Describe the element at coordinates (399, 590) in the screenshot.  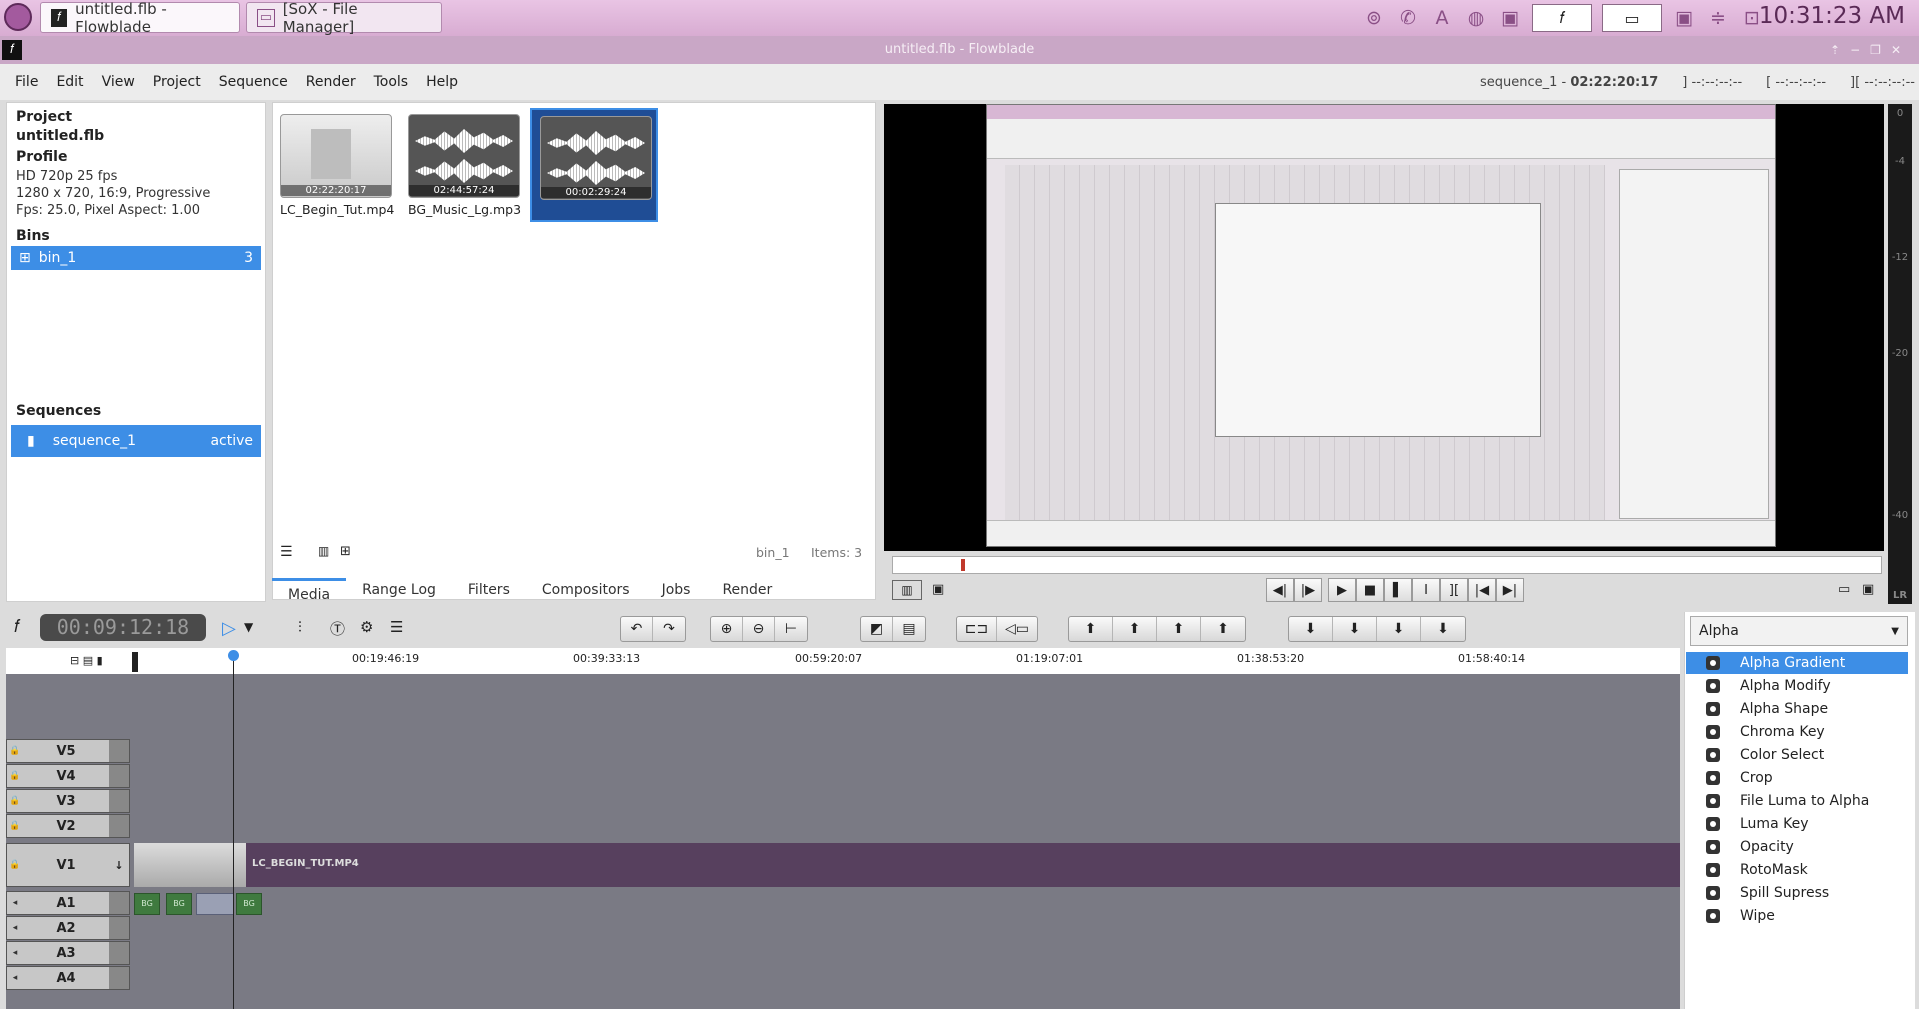
I see `tab-range-log: Range Log` at that location.